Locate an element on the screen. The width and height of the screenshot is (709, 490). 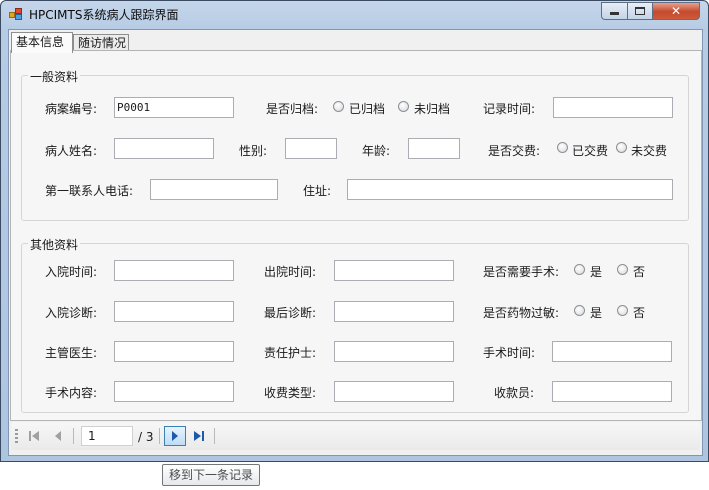
case-no-label: 病案编号: is located at coordinates (71, 109).